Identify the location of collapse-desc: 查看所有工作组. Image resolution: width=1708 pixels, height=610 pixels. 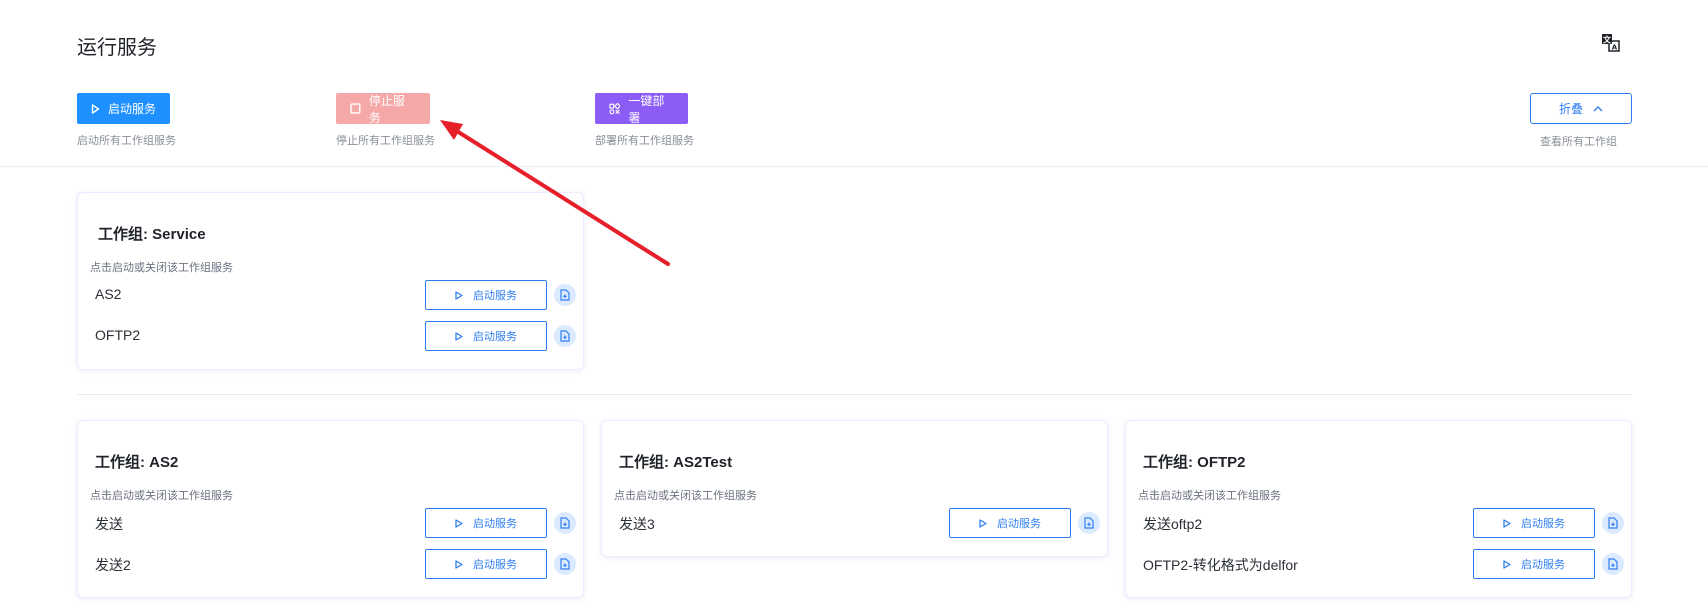
(1578, 142).